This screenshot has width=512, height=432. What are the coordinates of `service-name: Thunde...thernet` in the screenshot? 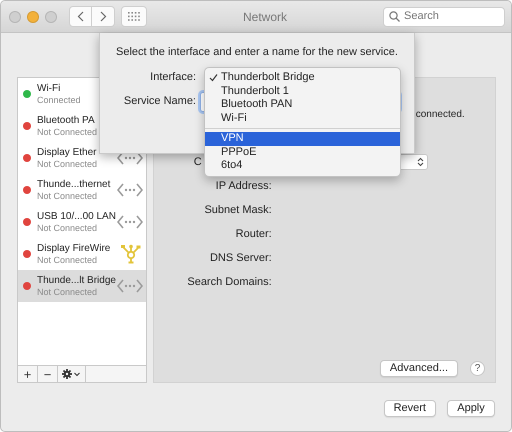 It's located at (73, 184).